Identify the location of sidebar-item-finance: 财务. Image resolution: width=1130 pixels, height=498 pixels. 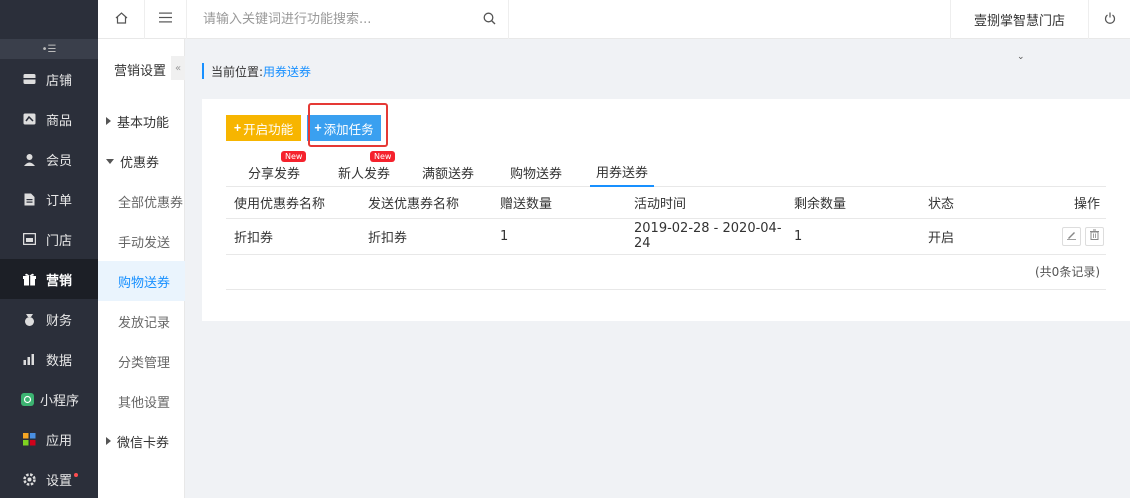
(49, 319).